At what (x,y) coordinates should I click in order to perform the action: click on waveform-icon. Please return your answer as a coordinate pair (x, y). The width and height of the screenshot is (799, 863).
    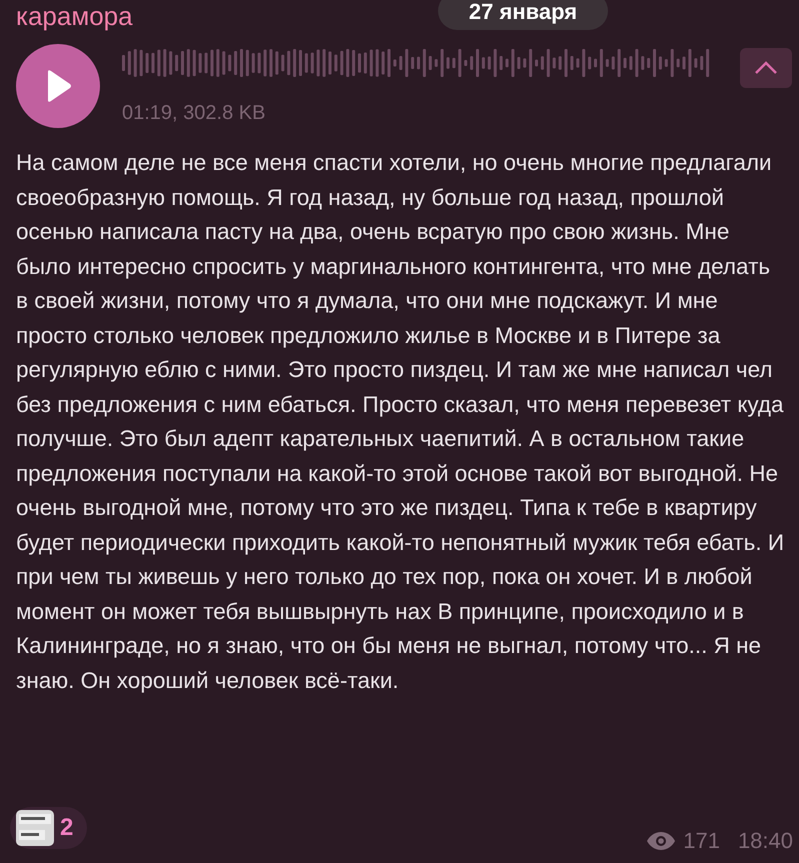
    Looking at the image, I should click on (417, 63).